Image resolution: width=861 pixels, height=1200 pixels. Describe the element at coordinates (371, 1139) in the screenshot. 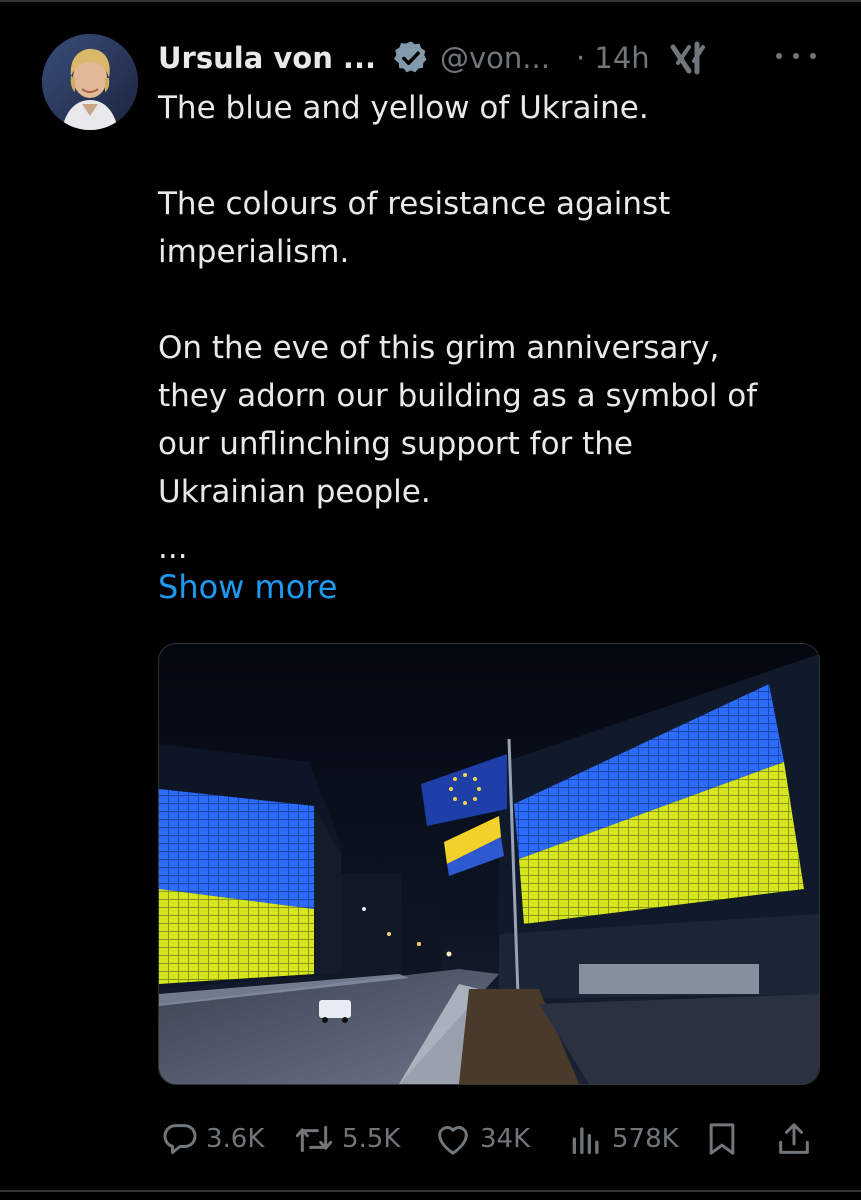

I see `repost-count: 5.5K` at that location.